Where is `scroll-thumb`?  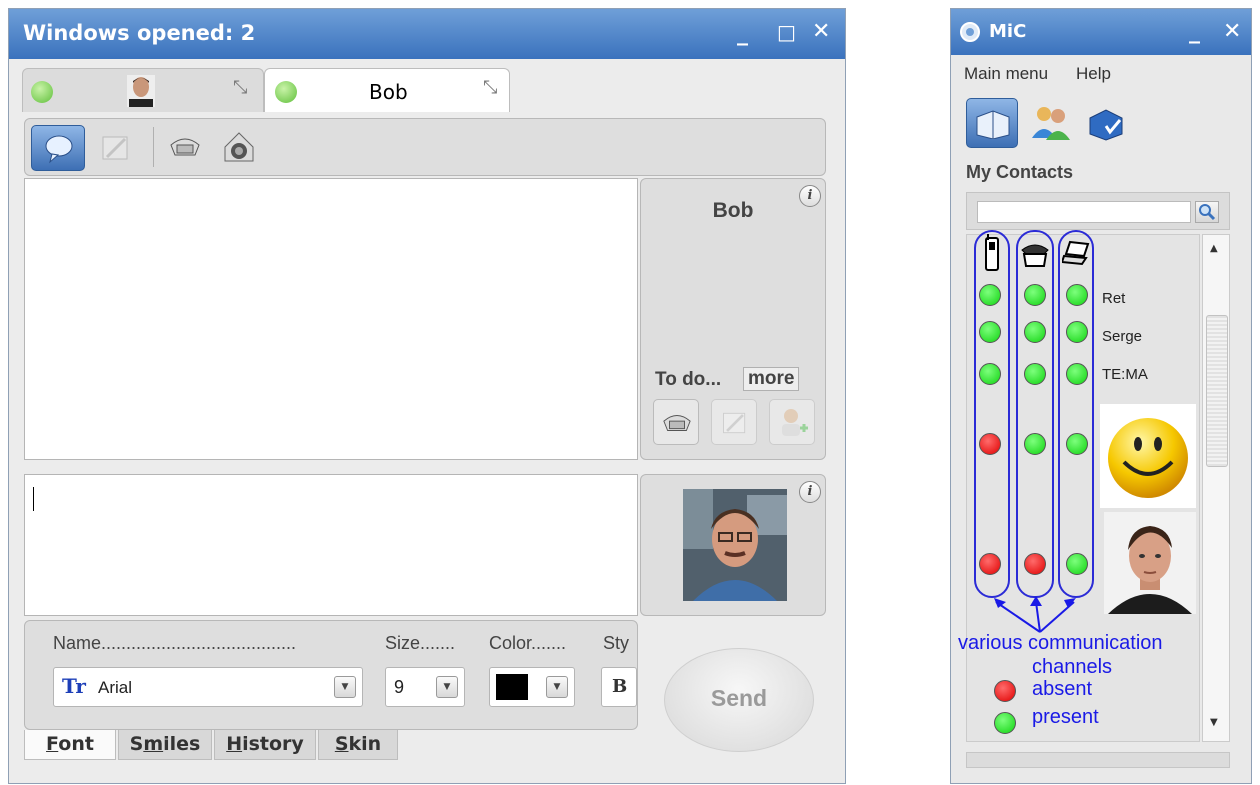 scroll-thumb is located at coordinates (1217, 391).